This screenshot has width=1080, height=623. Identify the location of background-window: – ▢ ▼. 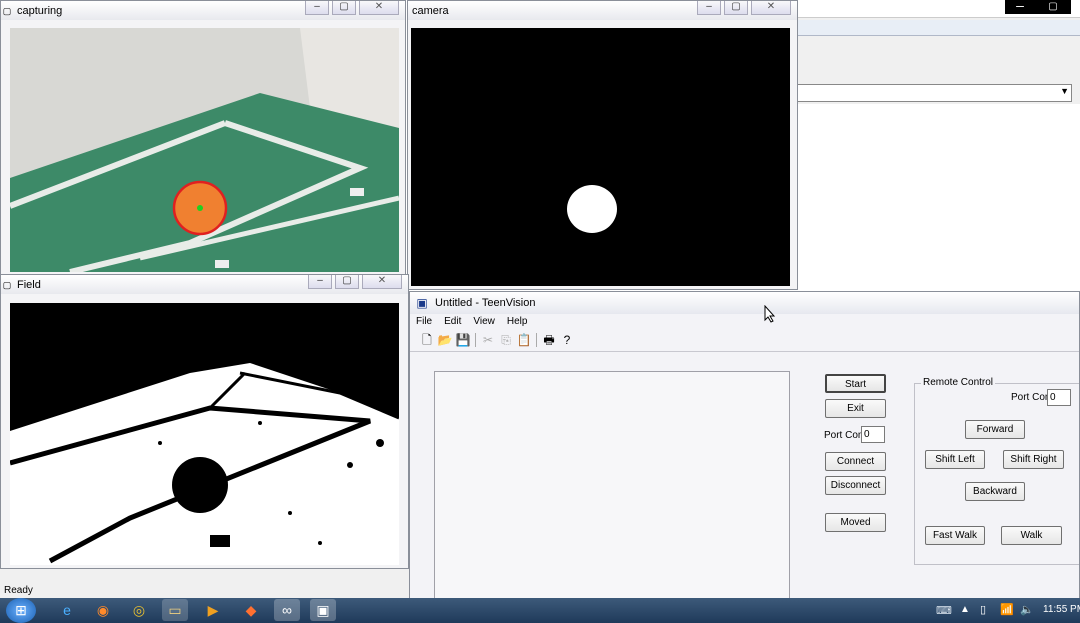
(937, 145).